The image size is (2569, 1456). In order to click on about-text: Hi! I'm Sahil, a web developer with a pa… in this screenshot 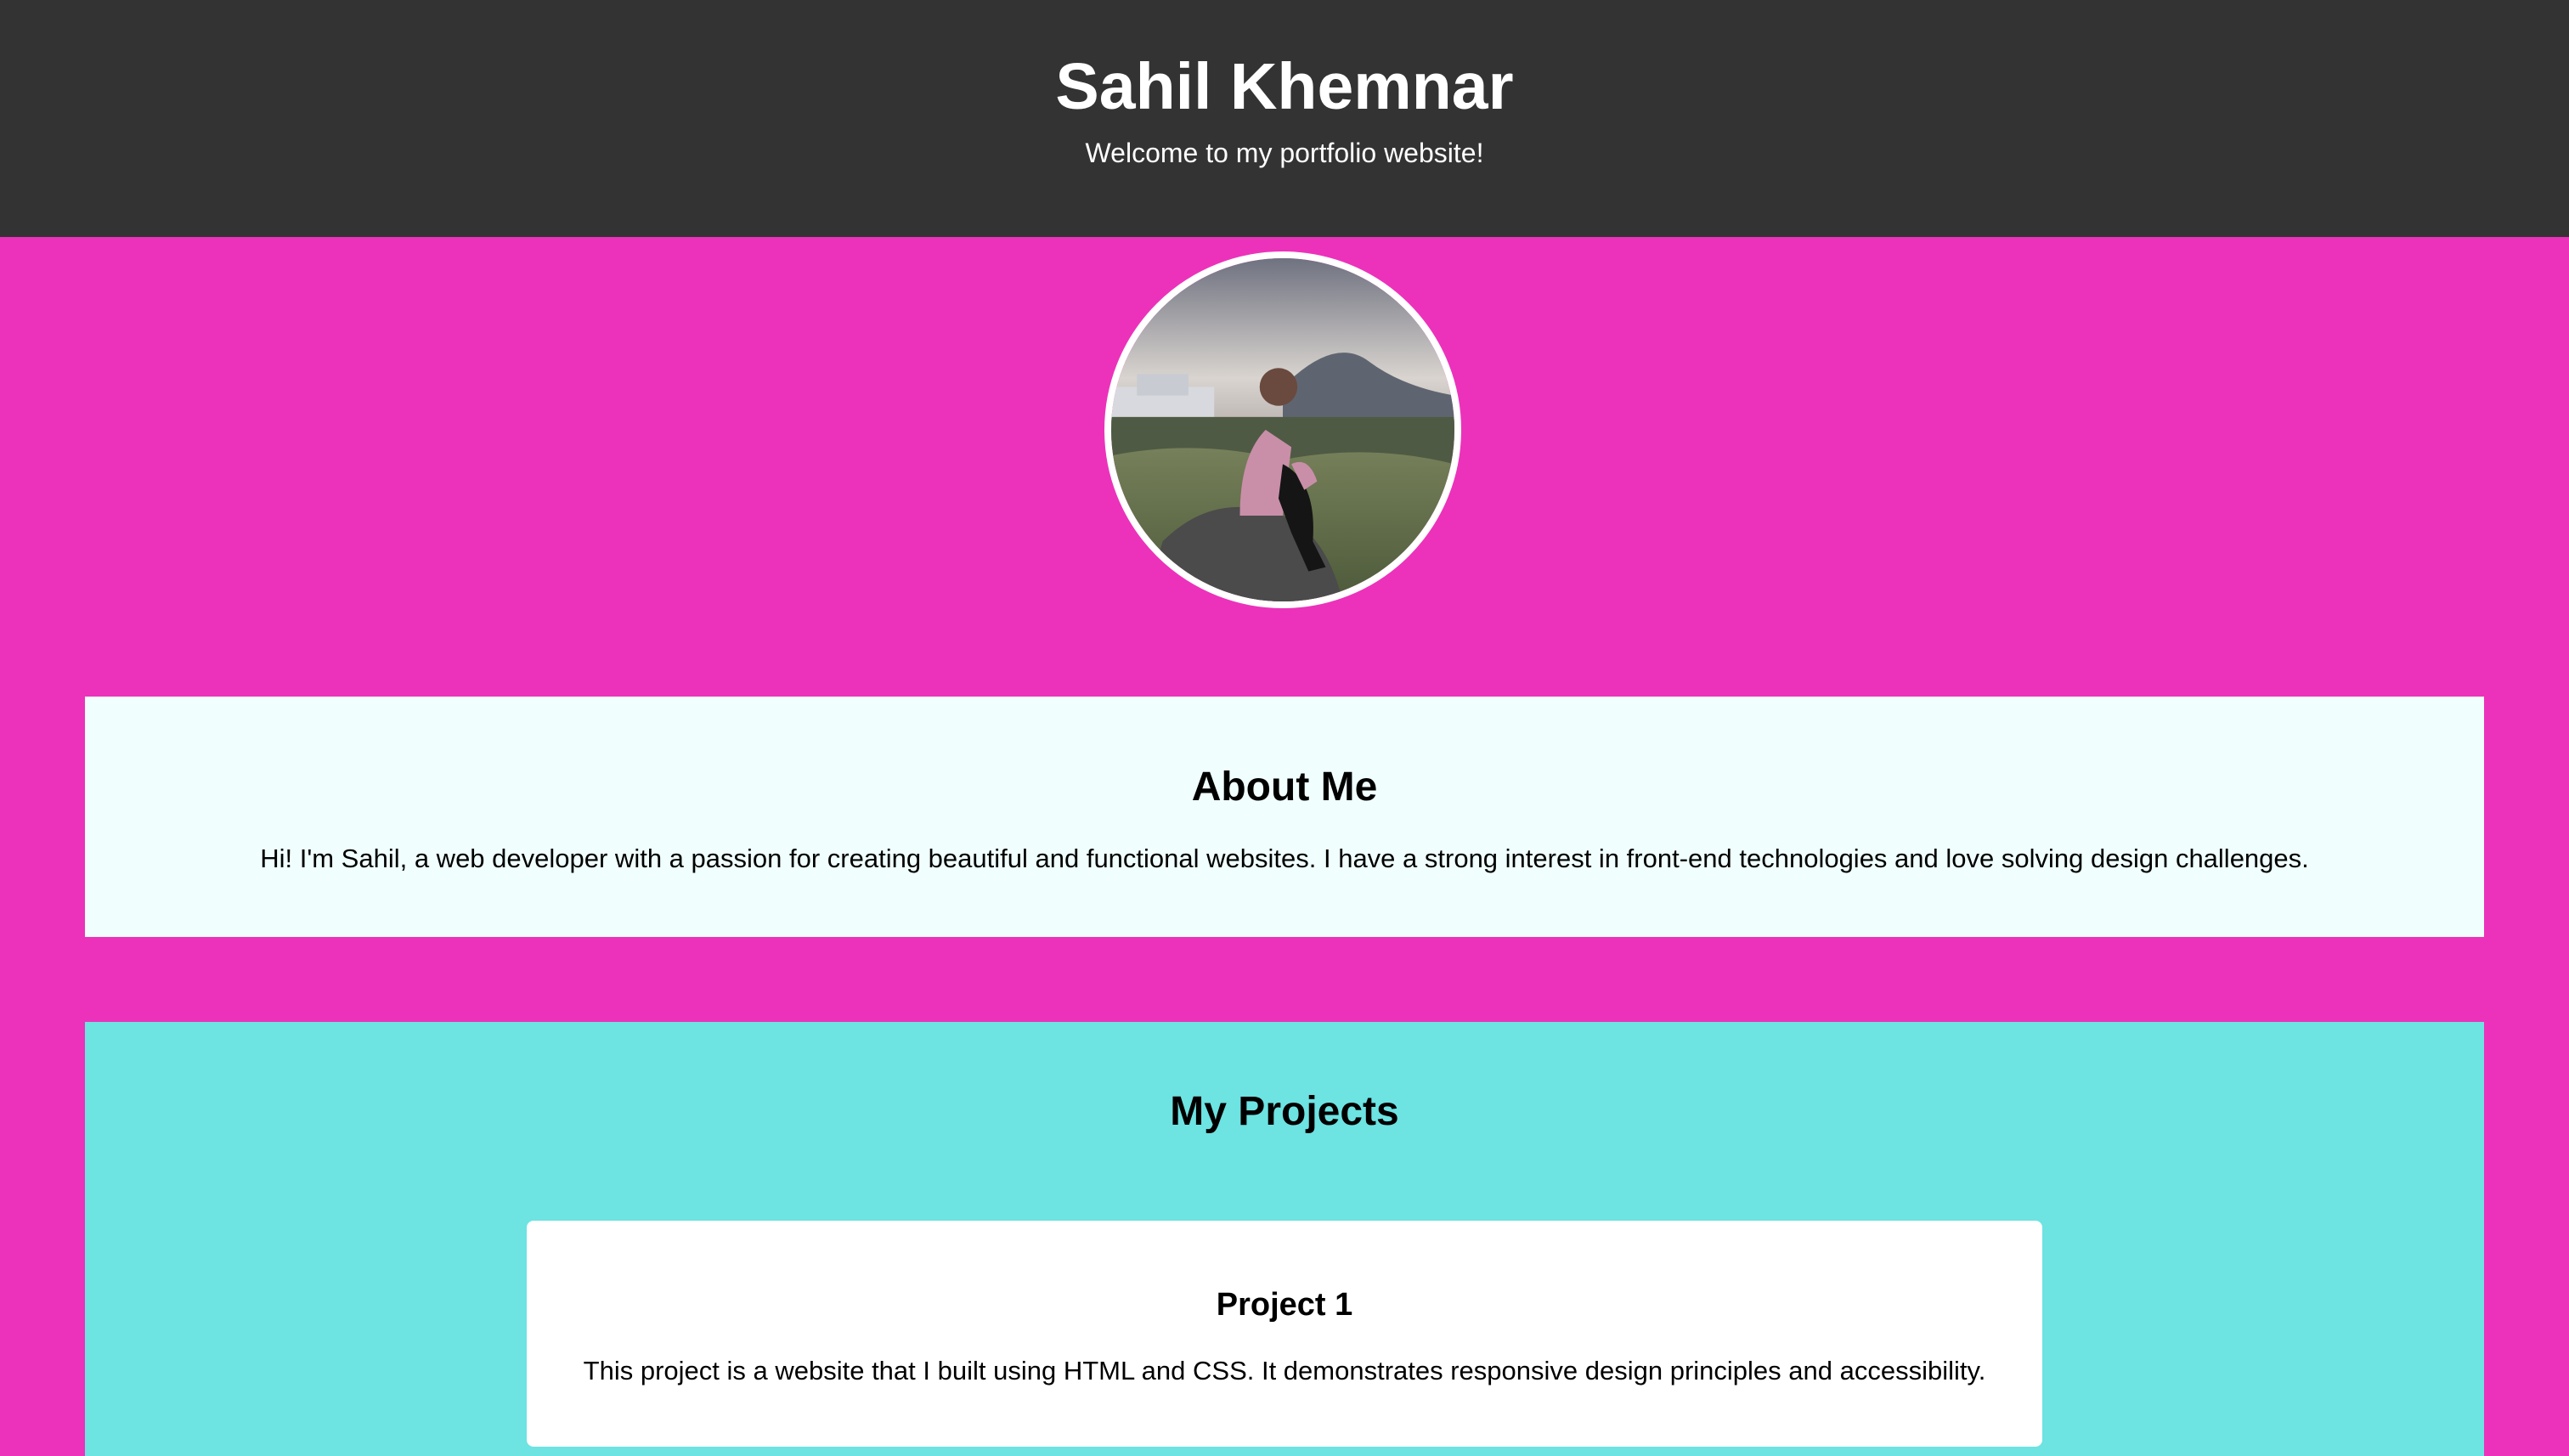, I will do `click(1284, 859)`.